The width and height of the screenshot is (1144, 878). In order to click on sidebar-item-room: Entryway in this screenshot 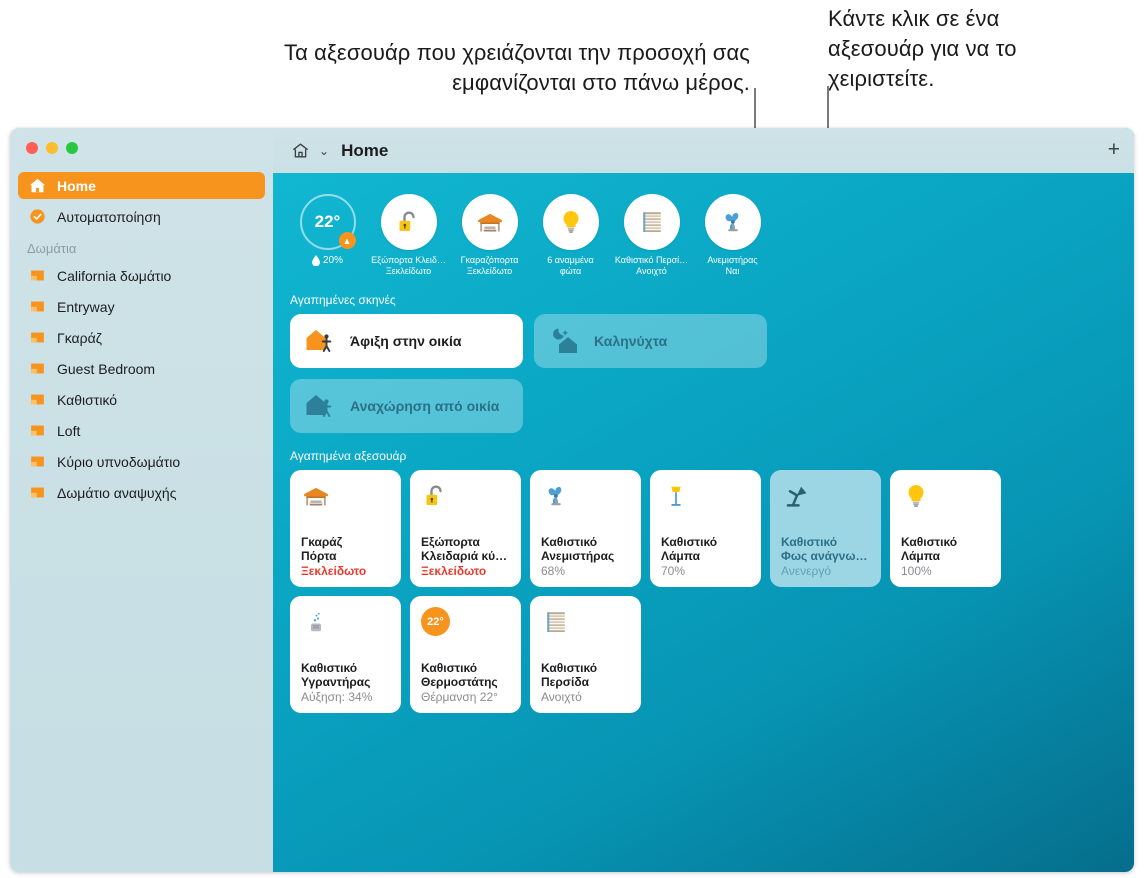, I will do `click(141, 306)`.